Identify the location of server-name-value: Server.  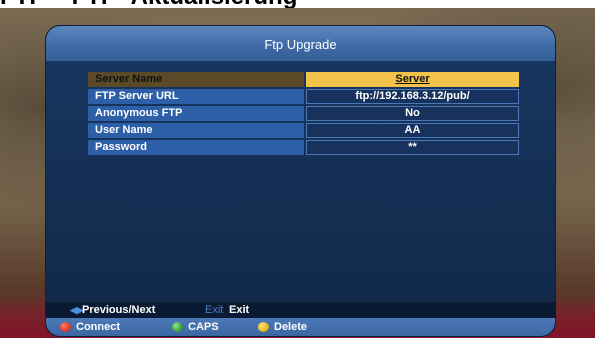
(412, 79).